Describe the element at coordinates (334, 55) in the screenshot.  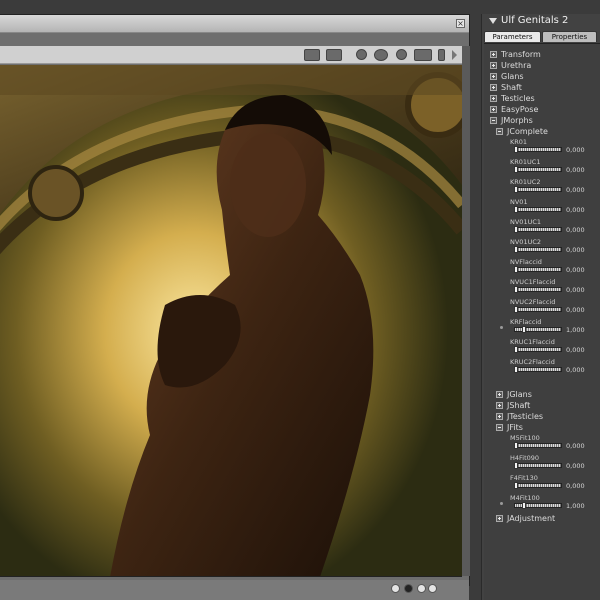
I see `camera-alt-icon` at that location.